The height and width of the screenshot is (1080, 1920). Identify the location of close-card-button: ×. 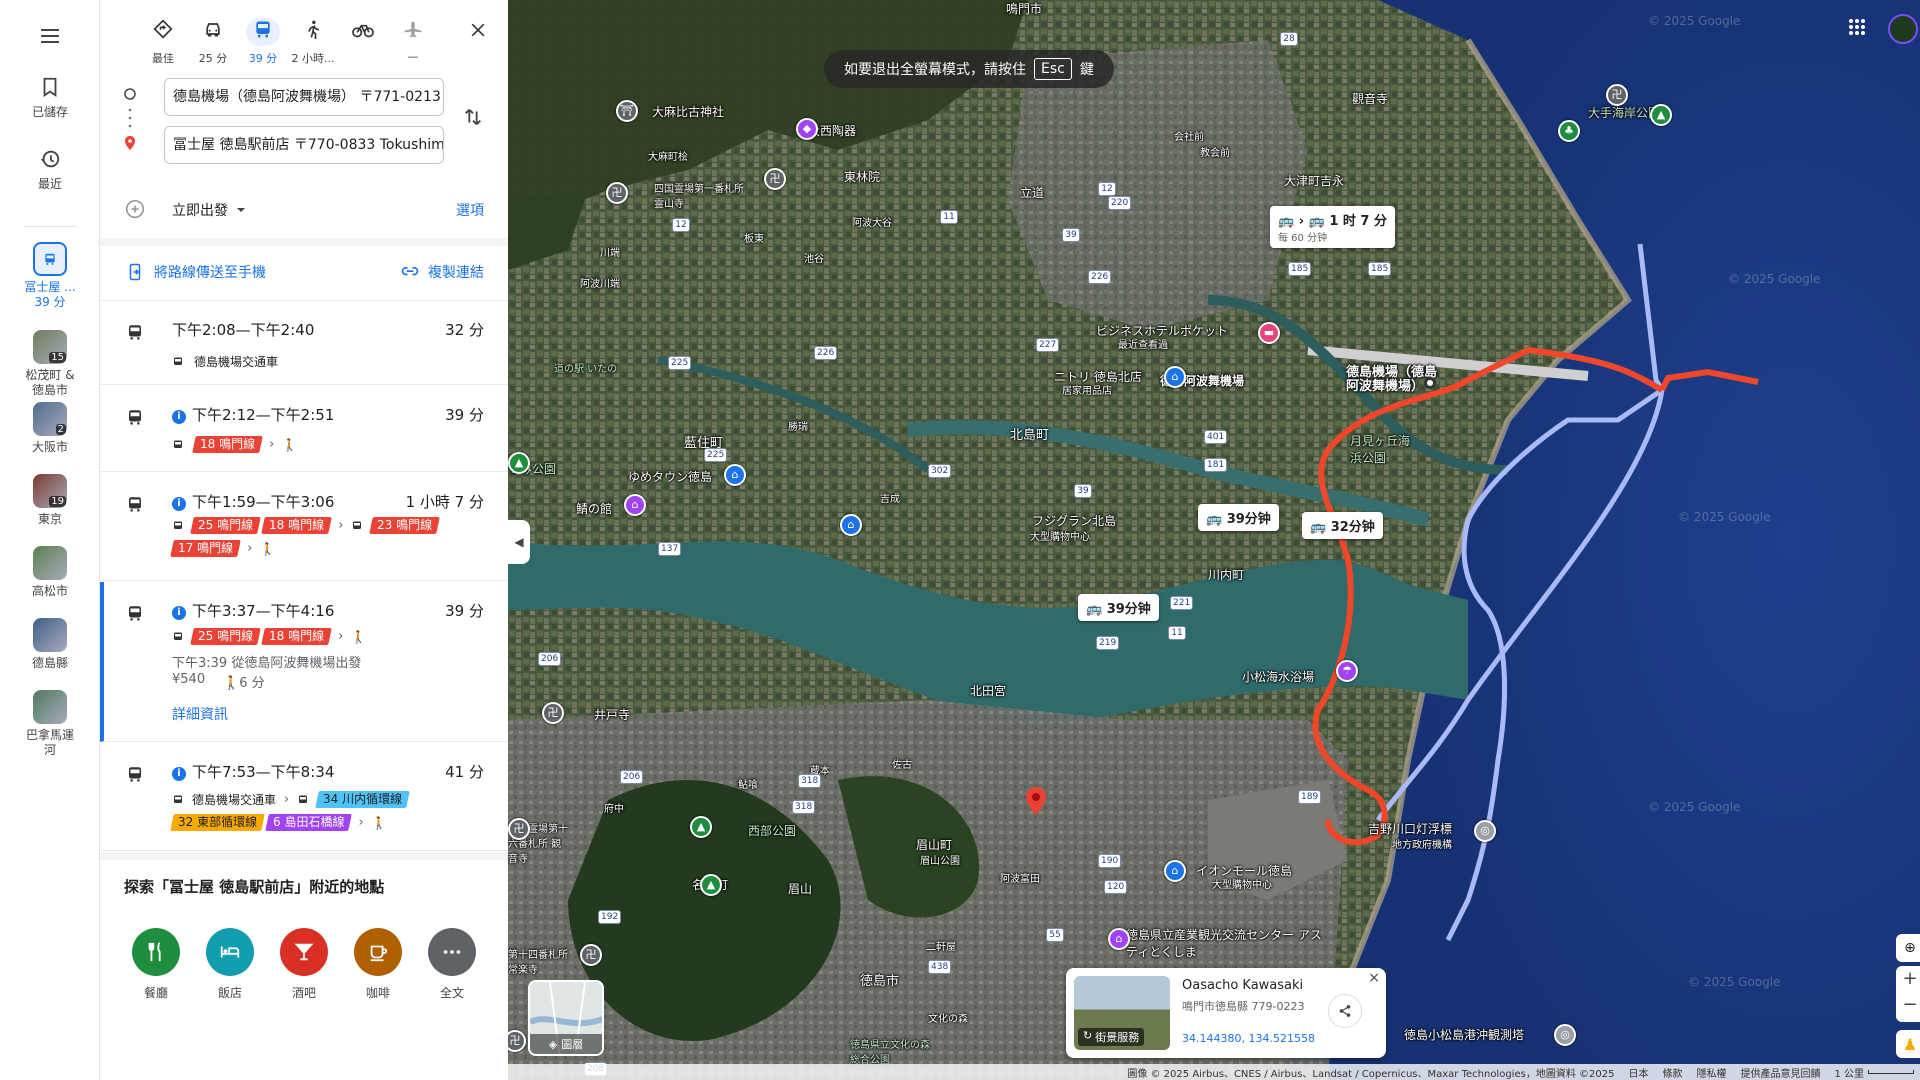
(1374, 978).